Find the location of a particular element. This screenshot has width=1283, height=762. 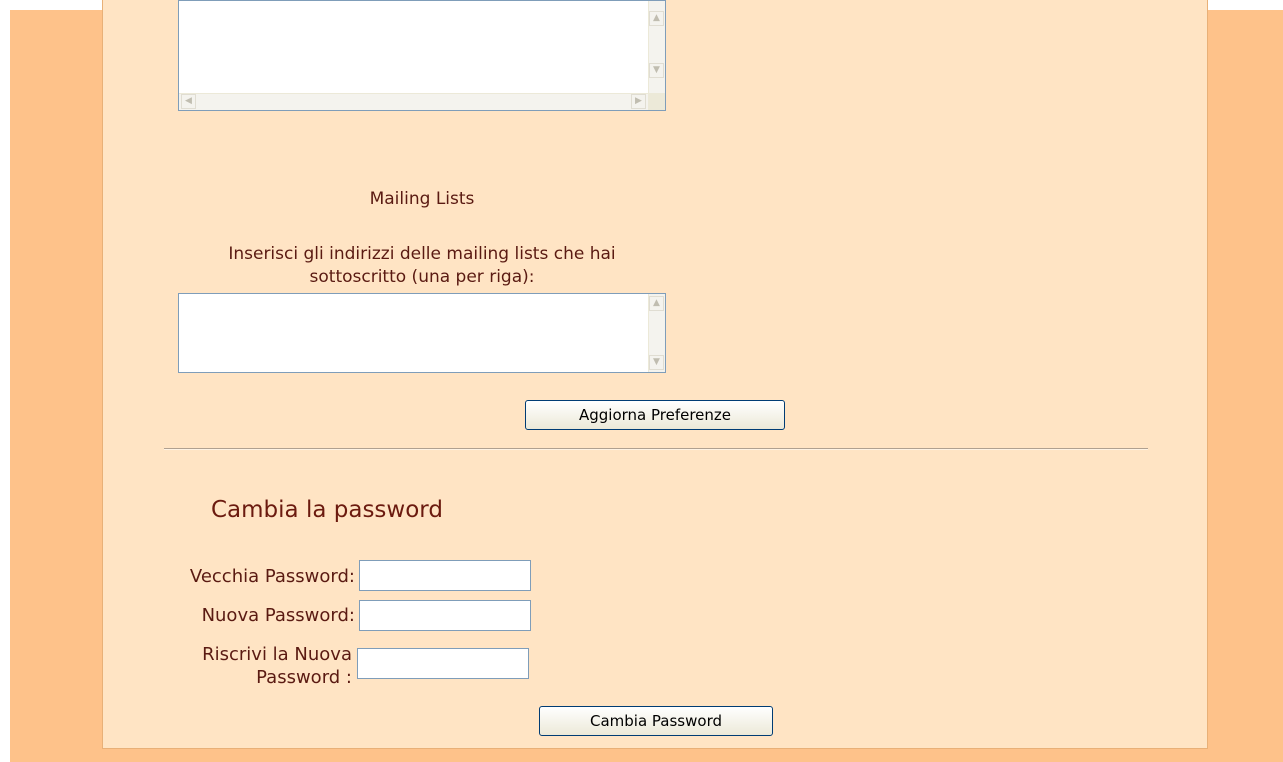

top-textarea-vertical-scrollbar: ▲ ▼ is located at coordinates (656, 48).